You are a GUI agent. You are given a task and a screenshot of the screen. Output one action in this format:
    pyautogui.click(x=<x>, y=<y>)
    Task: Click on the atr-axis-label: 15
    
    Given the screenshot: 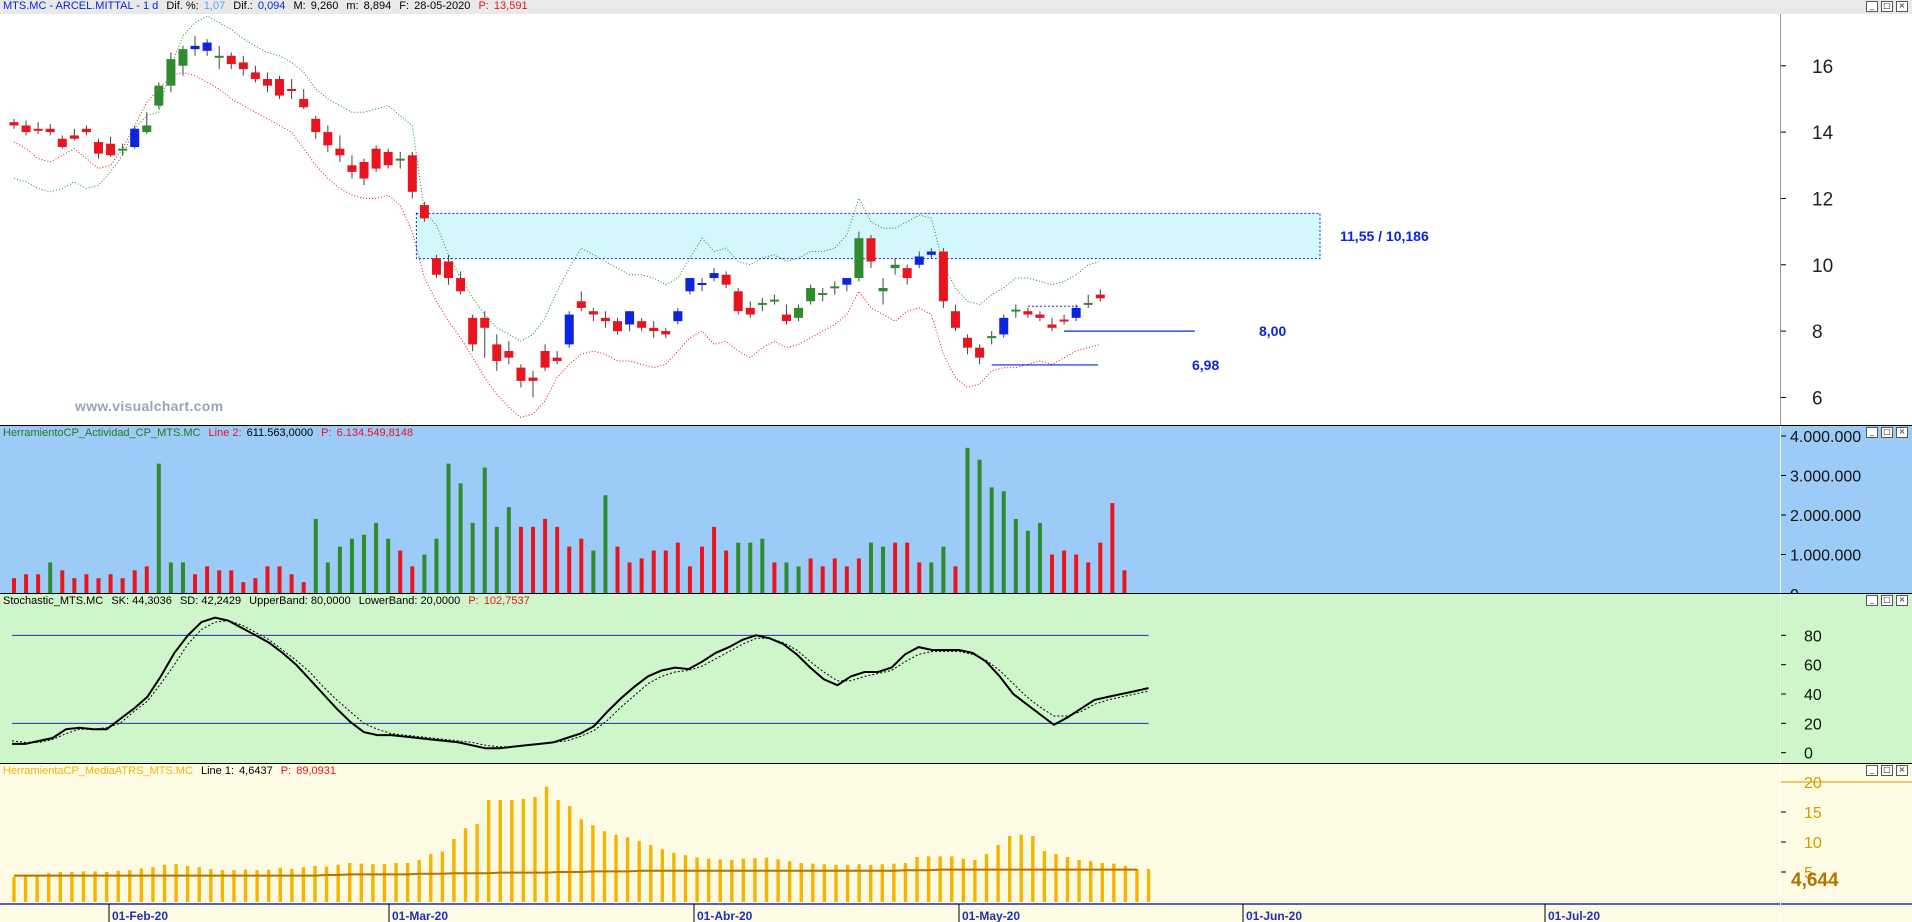 What is the action you would take?
    pyautogui.click(x=1813, y=813)
    